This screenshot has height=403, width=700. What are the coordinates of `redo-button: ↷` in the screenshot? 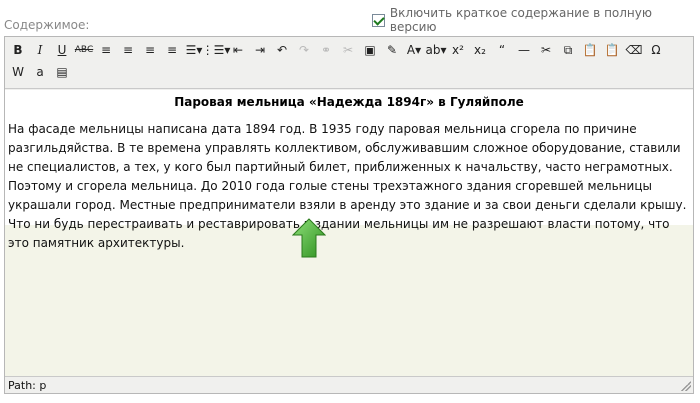 It's located at (304, 50).